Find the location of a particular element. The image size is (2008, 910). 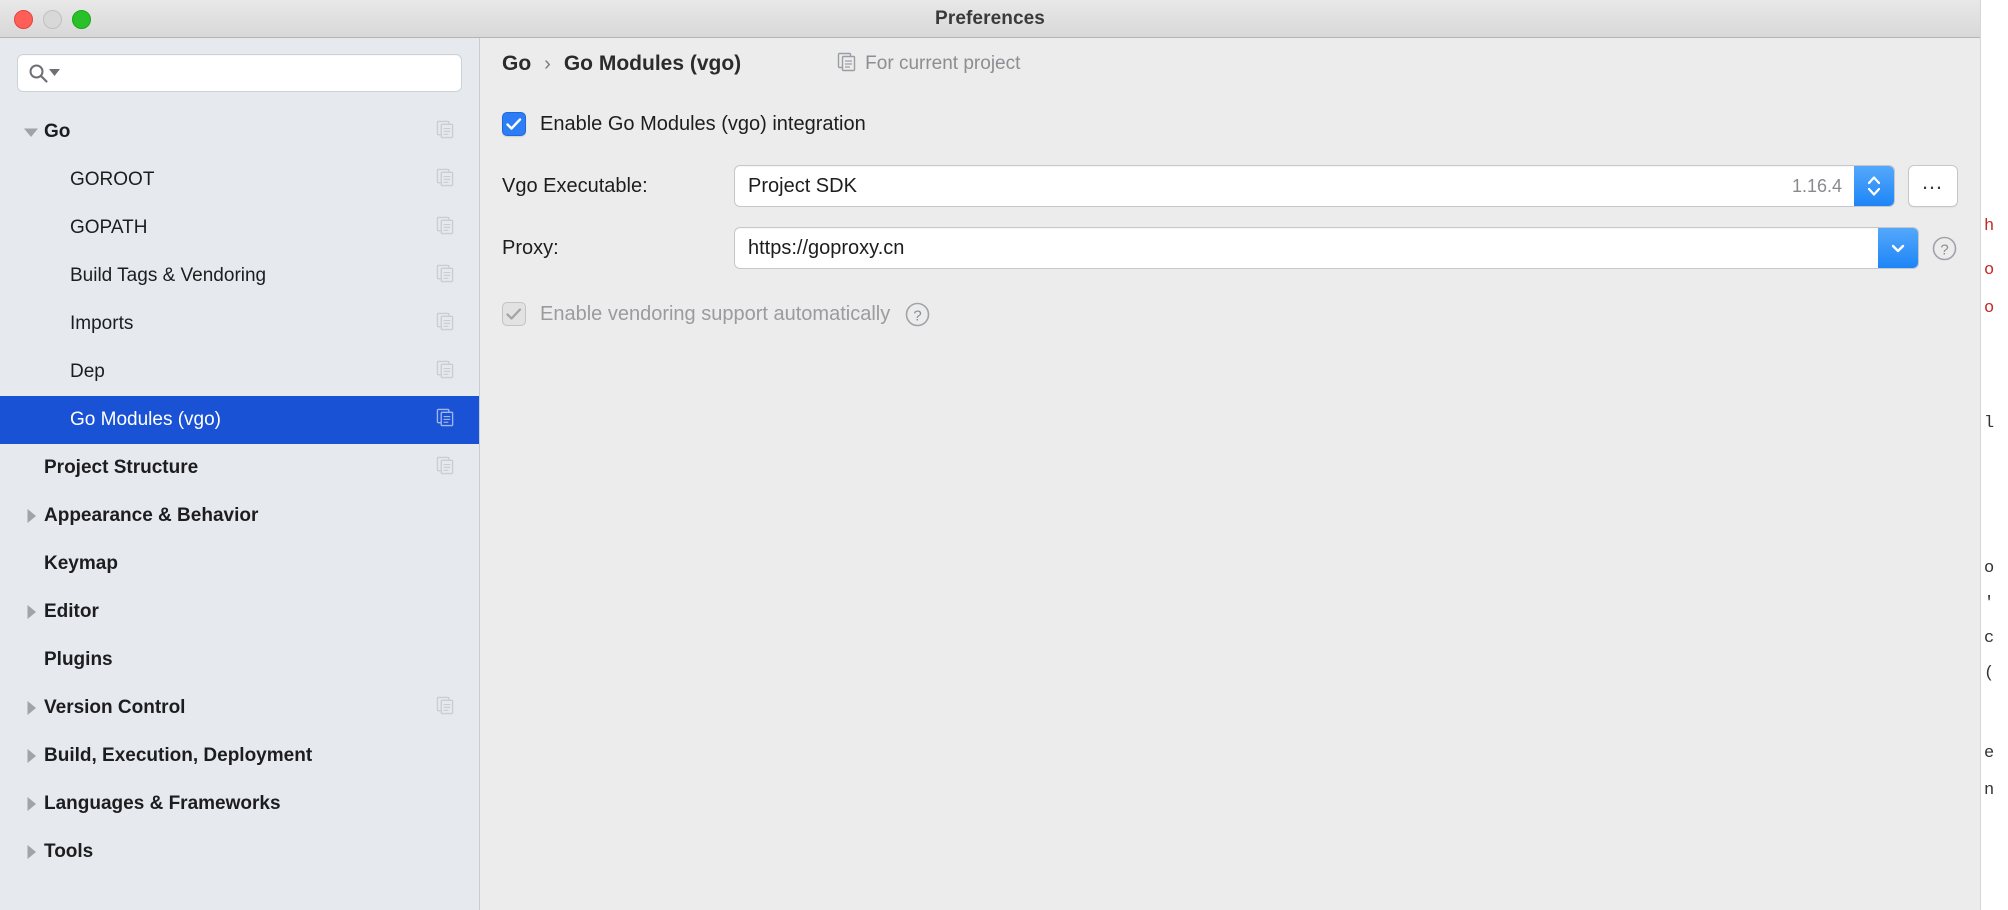

scope-note-label: For current project is located at coordinates (943, 63).